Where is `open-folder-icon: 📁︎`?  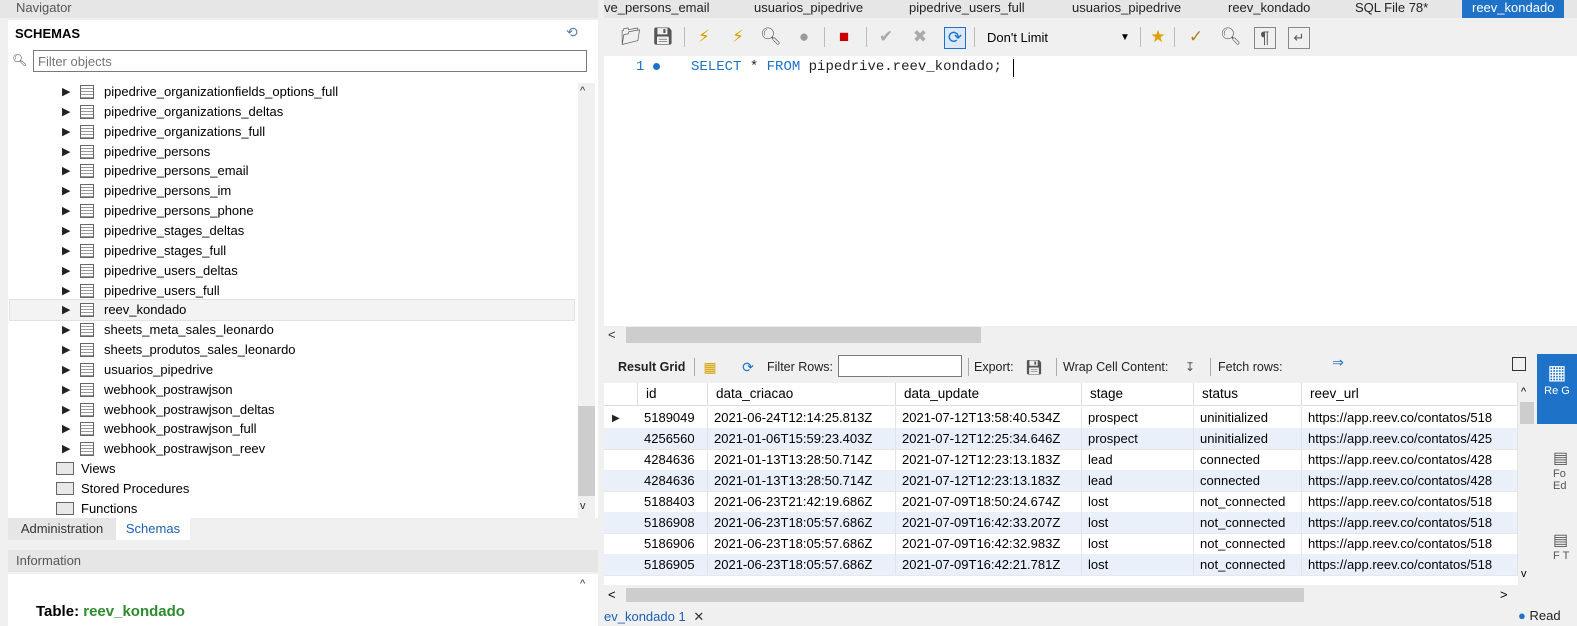
open-folder-icon: 📁︎ is located at coordinates (631, 37).